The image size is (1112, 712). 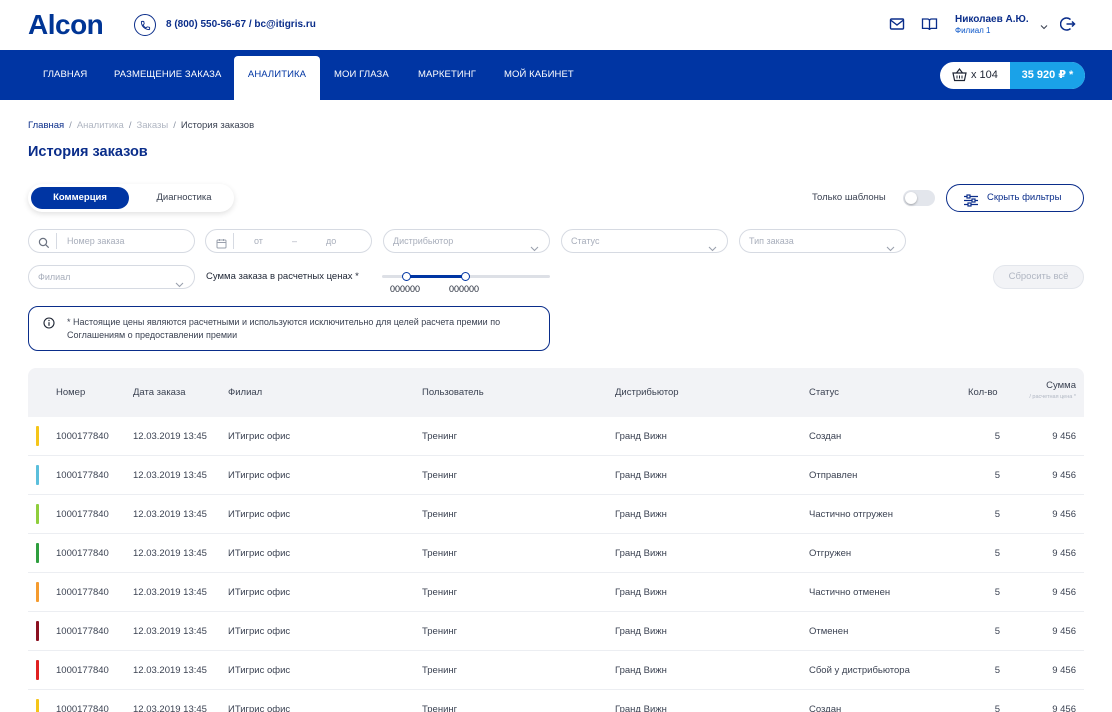 What do you see at coordinates (849, 197) in the screenshot?
I see `templates-only-label: Только шаблоны` at bounding box center [849, 197].